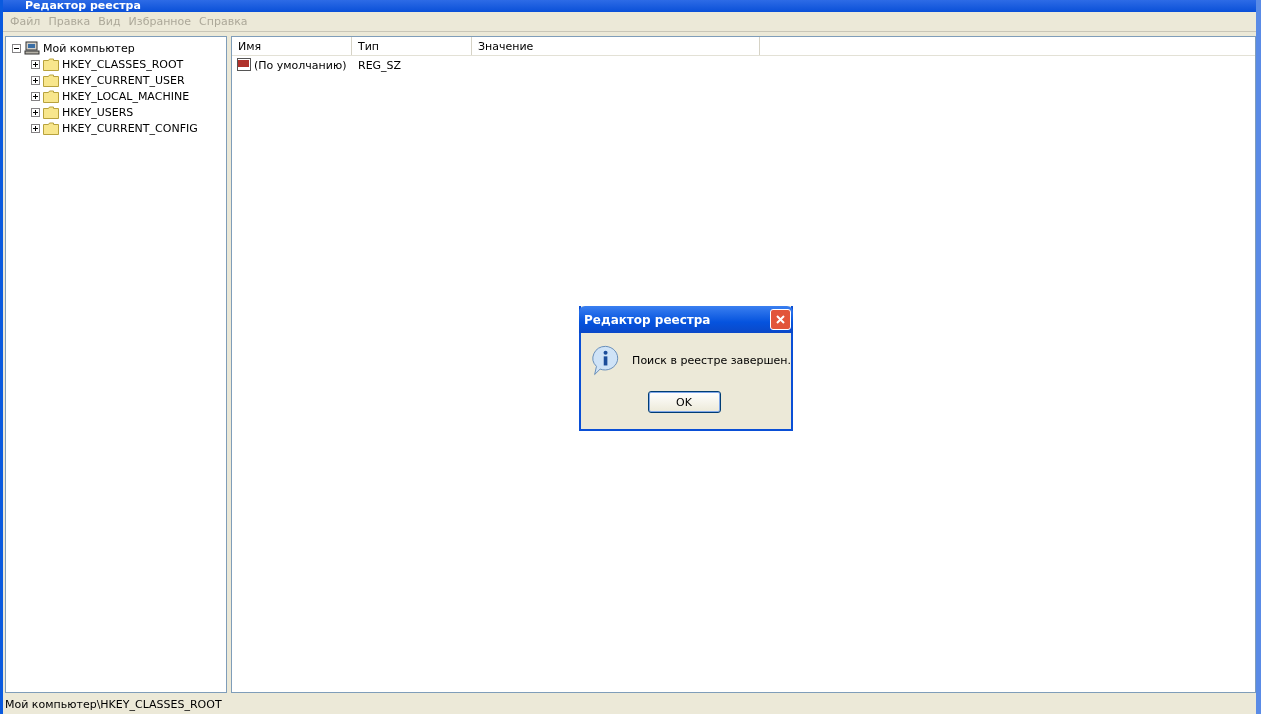 The height and width of the screenshot is (714, 1261). What do you see at coordinates (292, 46) in the screenshot?
I see `column-header: Имя` at bounding box center [292, 46].